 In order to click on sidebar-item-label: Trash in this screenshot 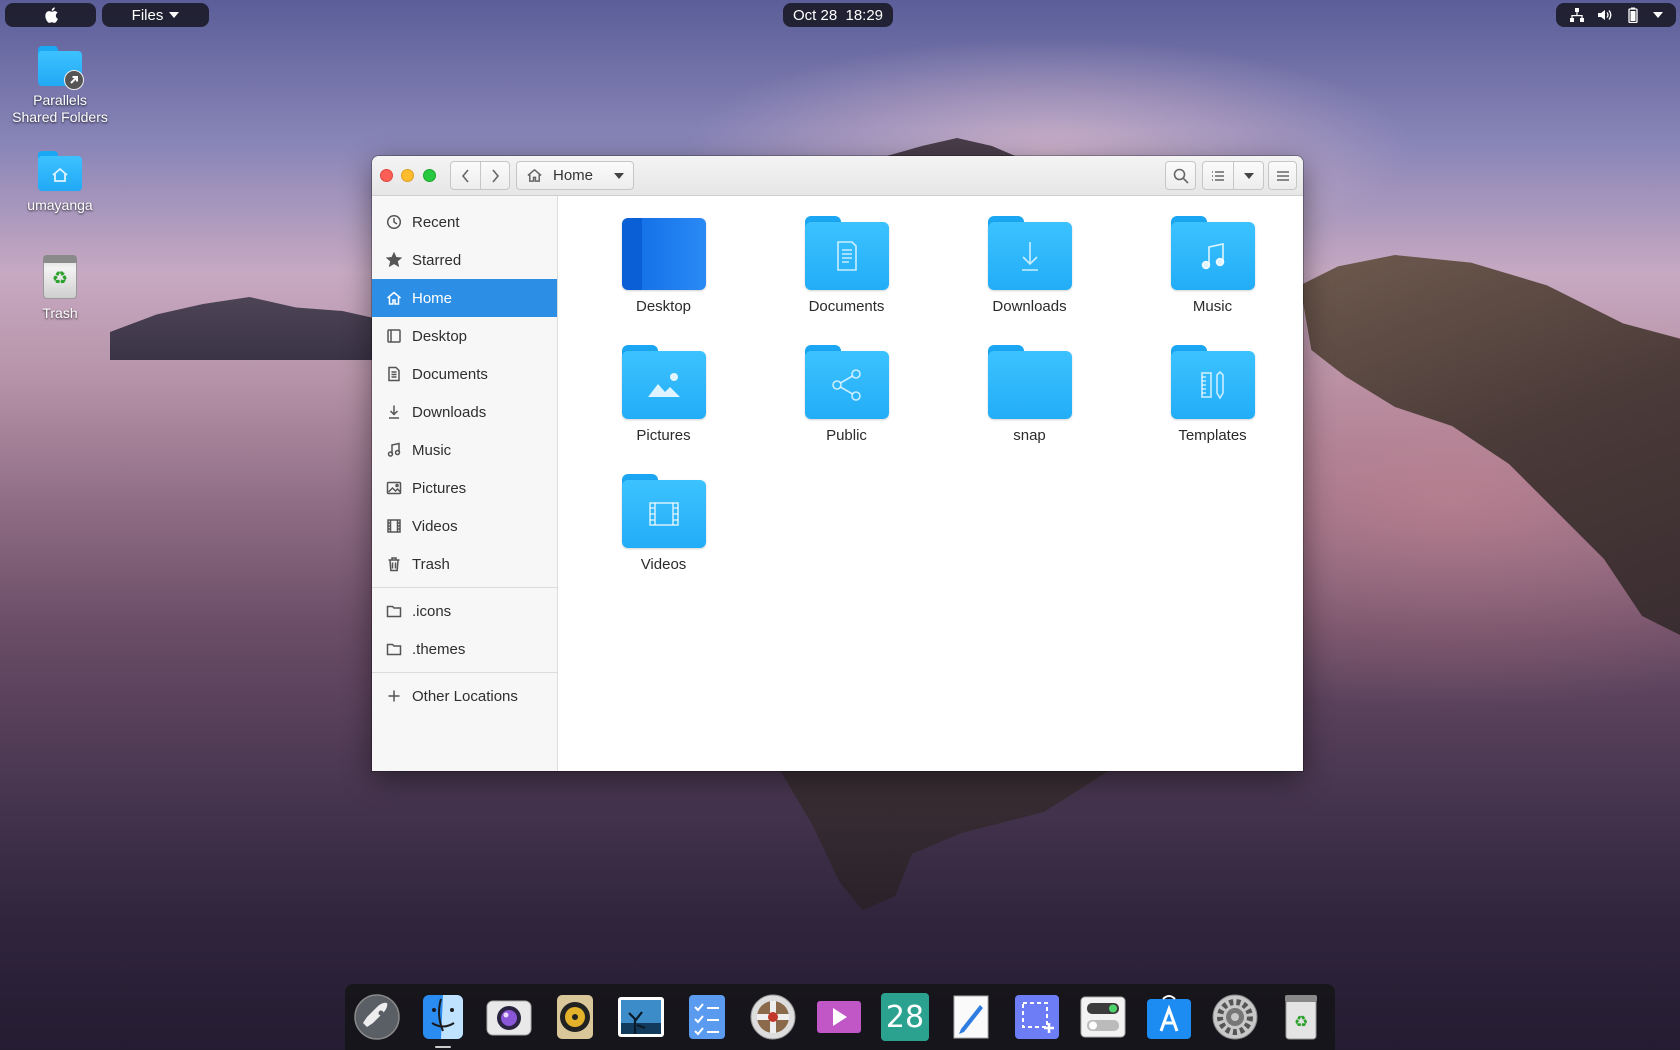, I will do `click(431, 564)`.